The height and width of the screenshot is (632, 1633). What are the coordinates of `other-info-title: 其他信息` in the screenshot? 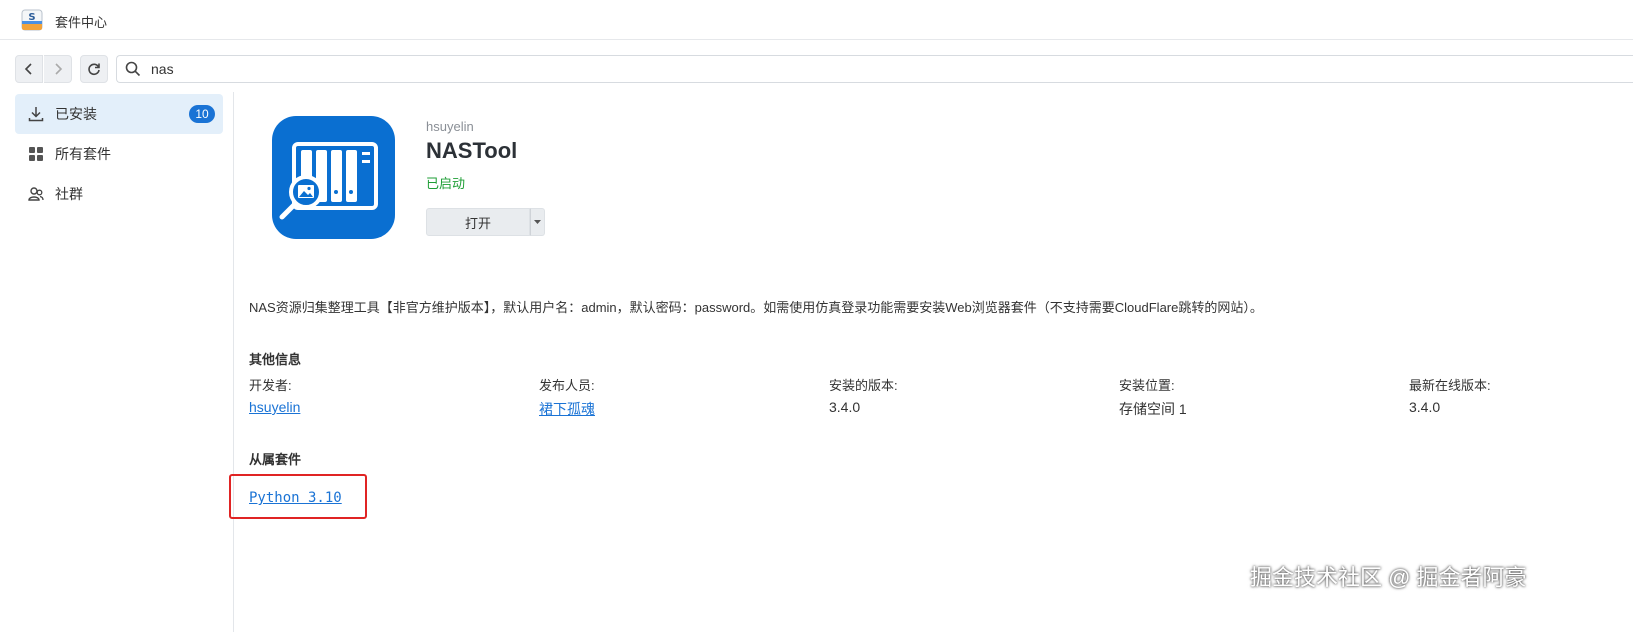 It's located at (275, 359).